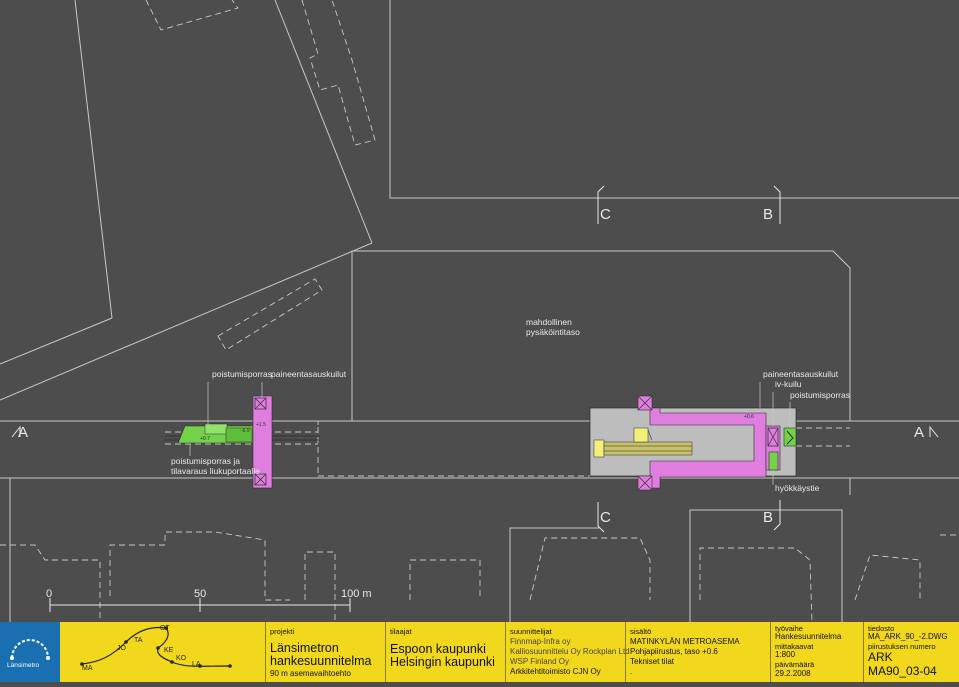 Image resolution: width=959 pixels, height=687 pixels. I want to click on phase-value: Hankesuunnitelma, so click(808, 636).